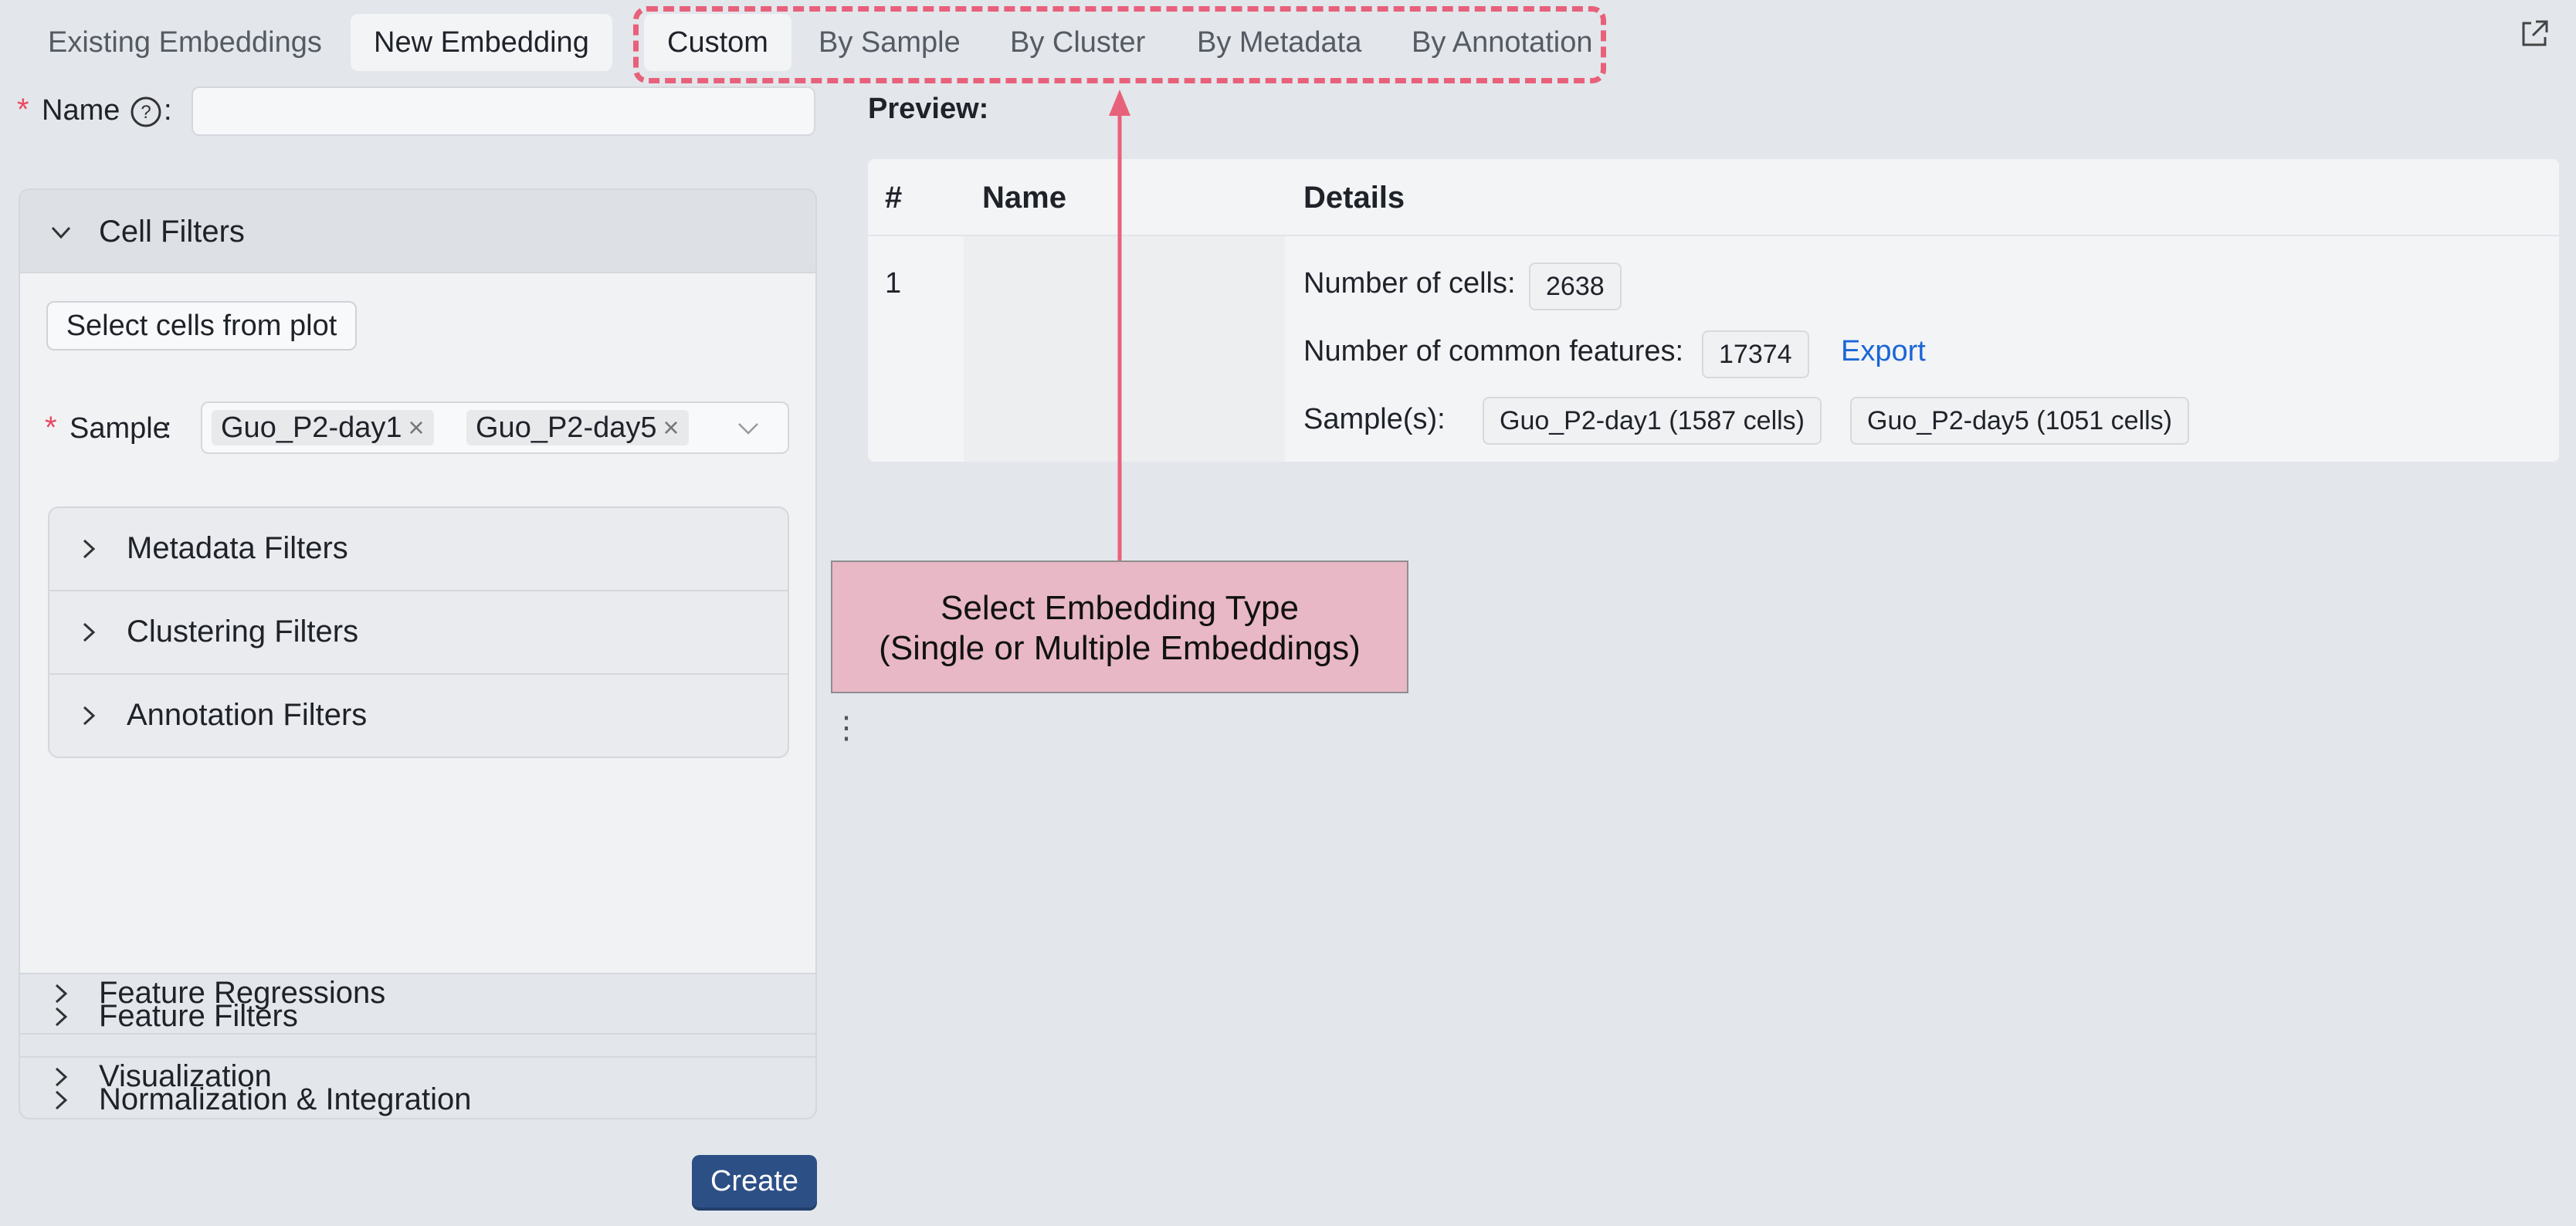 The width and height of the screenshot is (2576, 1226). What do you see at coordinates (185, 1076) in the screenshot?
I see `visualization-title: Visualization` at bounding box center [185, 1076].